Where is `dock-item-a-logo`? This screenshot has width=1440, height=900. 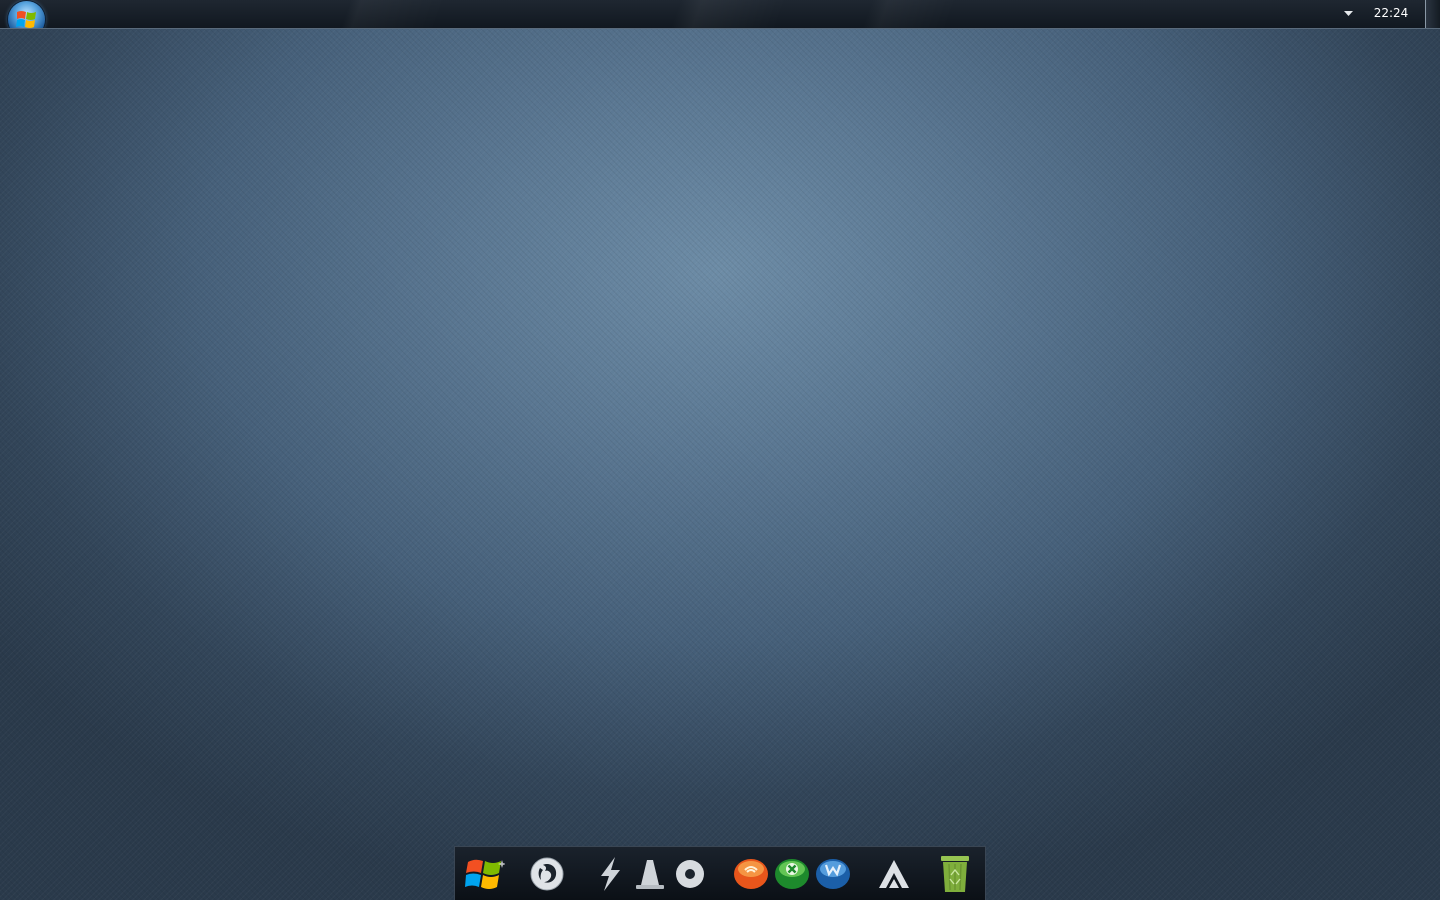
dock-item-a-logo is located at coordinates (894, 874).